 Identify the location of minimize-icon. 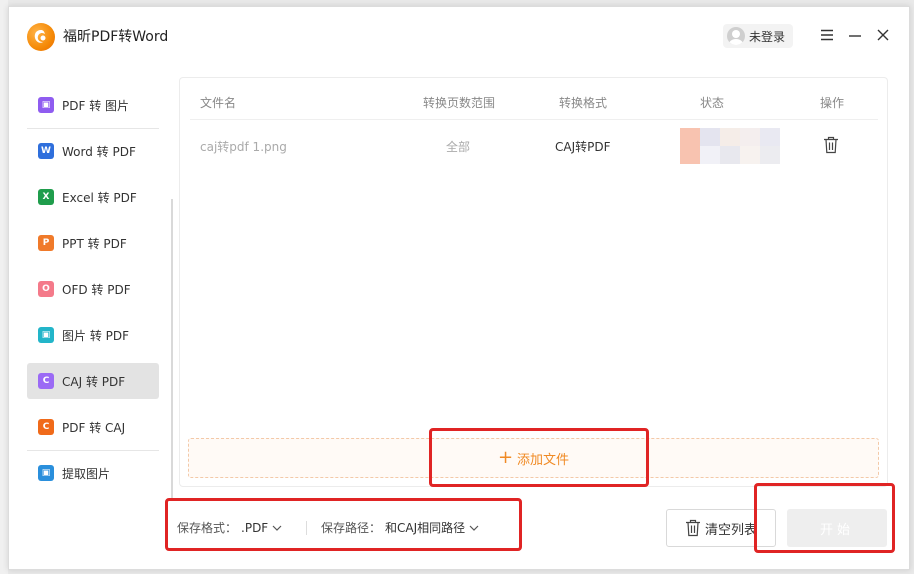
(855, 36).